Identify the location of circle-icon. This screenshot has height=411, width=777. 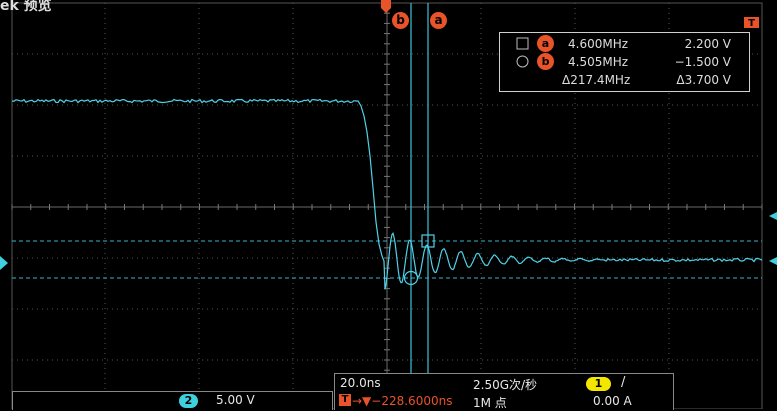
(524, 62).